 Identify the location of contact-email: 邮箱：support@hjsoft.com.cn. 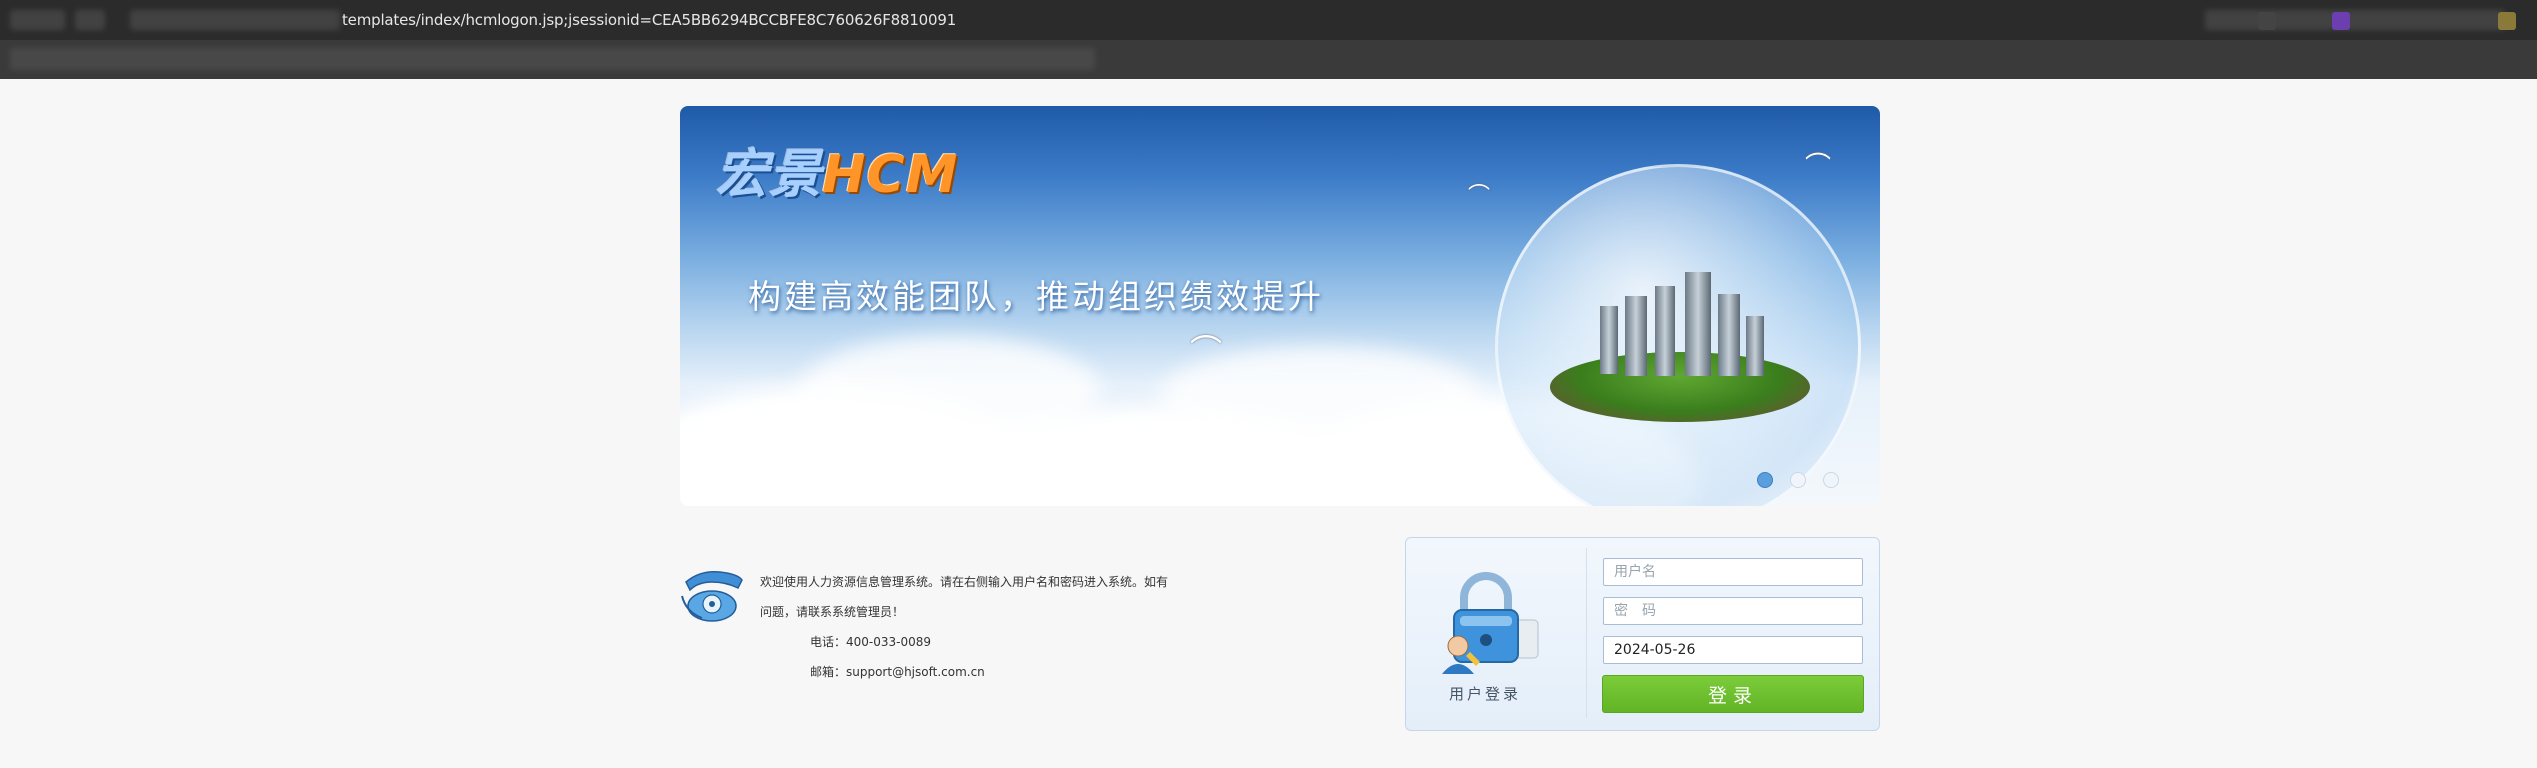
(897, 672).